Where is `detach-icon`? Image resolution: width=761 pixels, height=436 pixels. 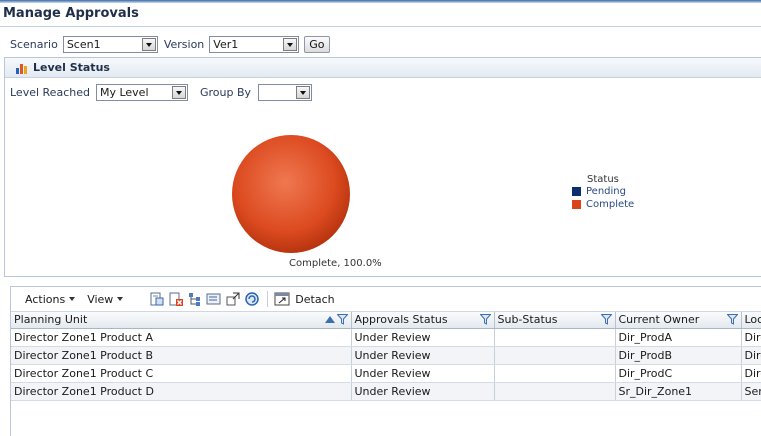 detach-icon is located at coordinates (282, 299).